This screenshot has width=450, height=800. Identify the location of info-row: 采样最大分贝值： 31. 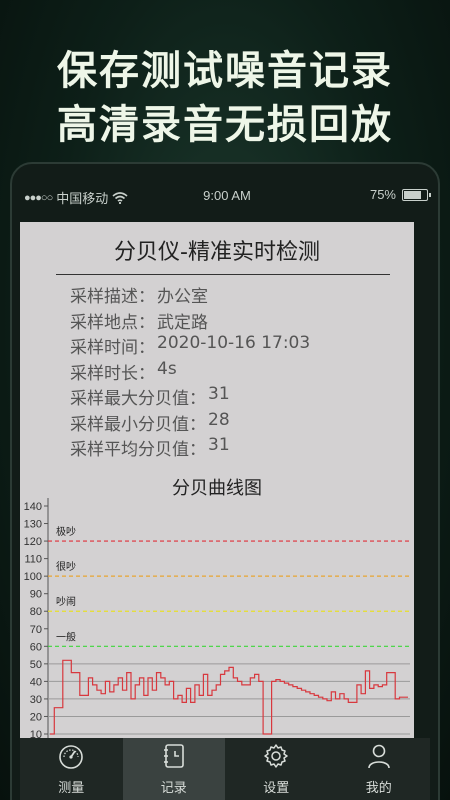
(190, 397).